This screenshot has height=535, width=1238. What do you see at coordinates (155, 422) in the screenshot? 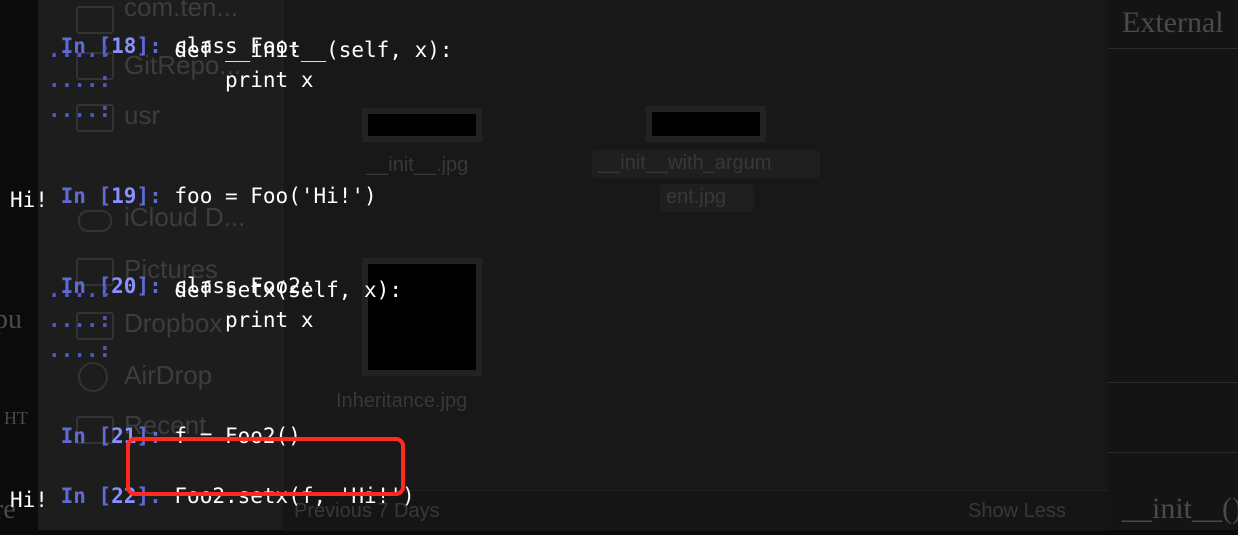
I see `input-cell-21: In [21]: f = Foo2()` at bounding box center [155, 422].